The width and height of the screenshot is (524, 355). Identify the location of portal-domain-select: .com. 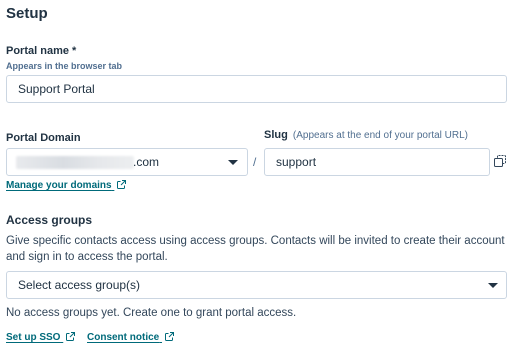
(127, 162).